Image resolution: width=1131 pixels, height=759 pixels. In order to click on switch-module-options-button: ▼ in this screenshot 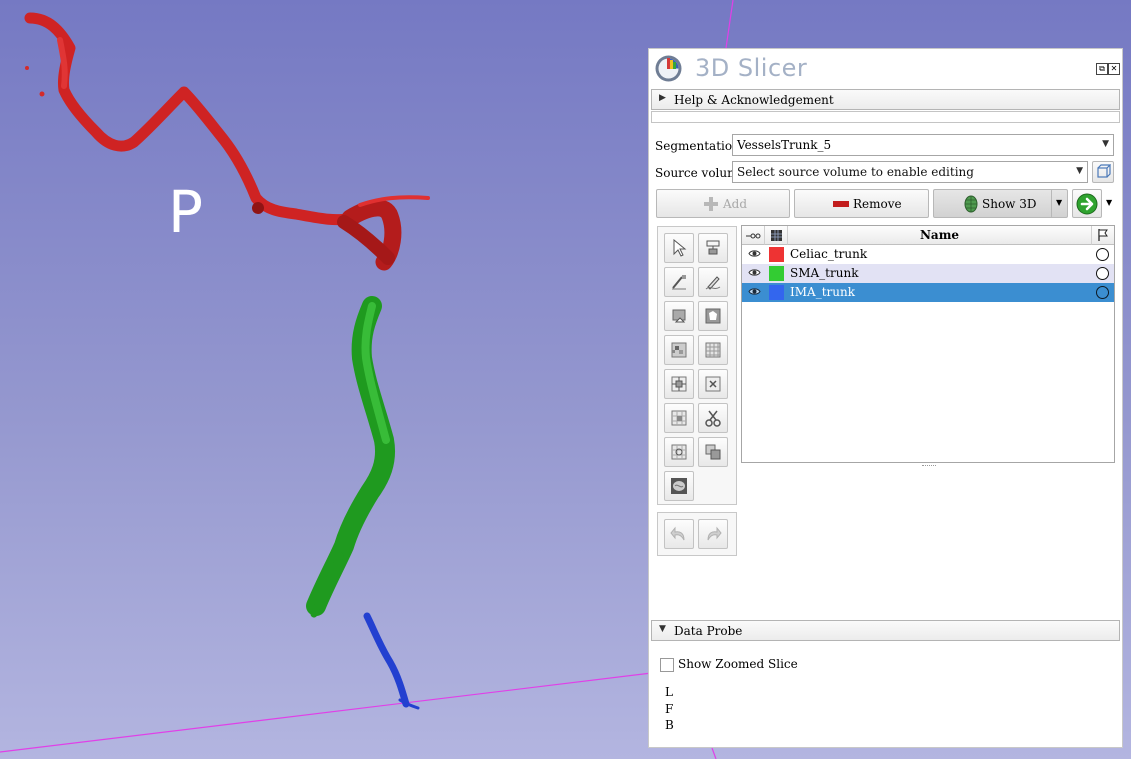, I will do `click(1110, 203)`.